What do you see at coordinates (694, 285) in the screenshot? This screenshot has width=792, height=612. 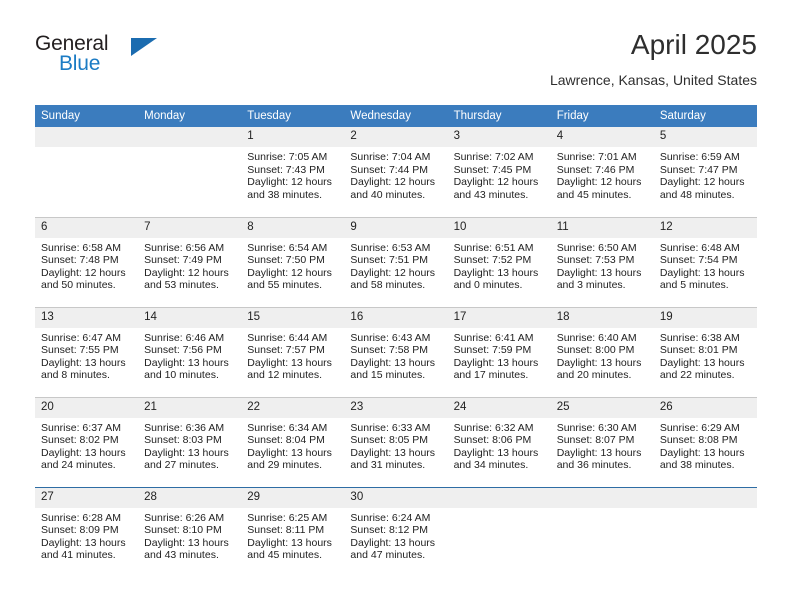 I see `daylight-text-line2: and 5 minutes.` at bounding box center [694, 285].